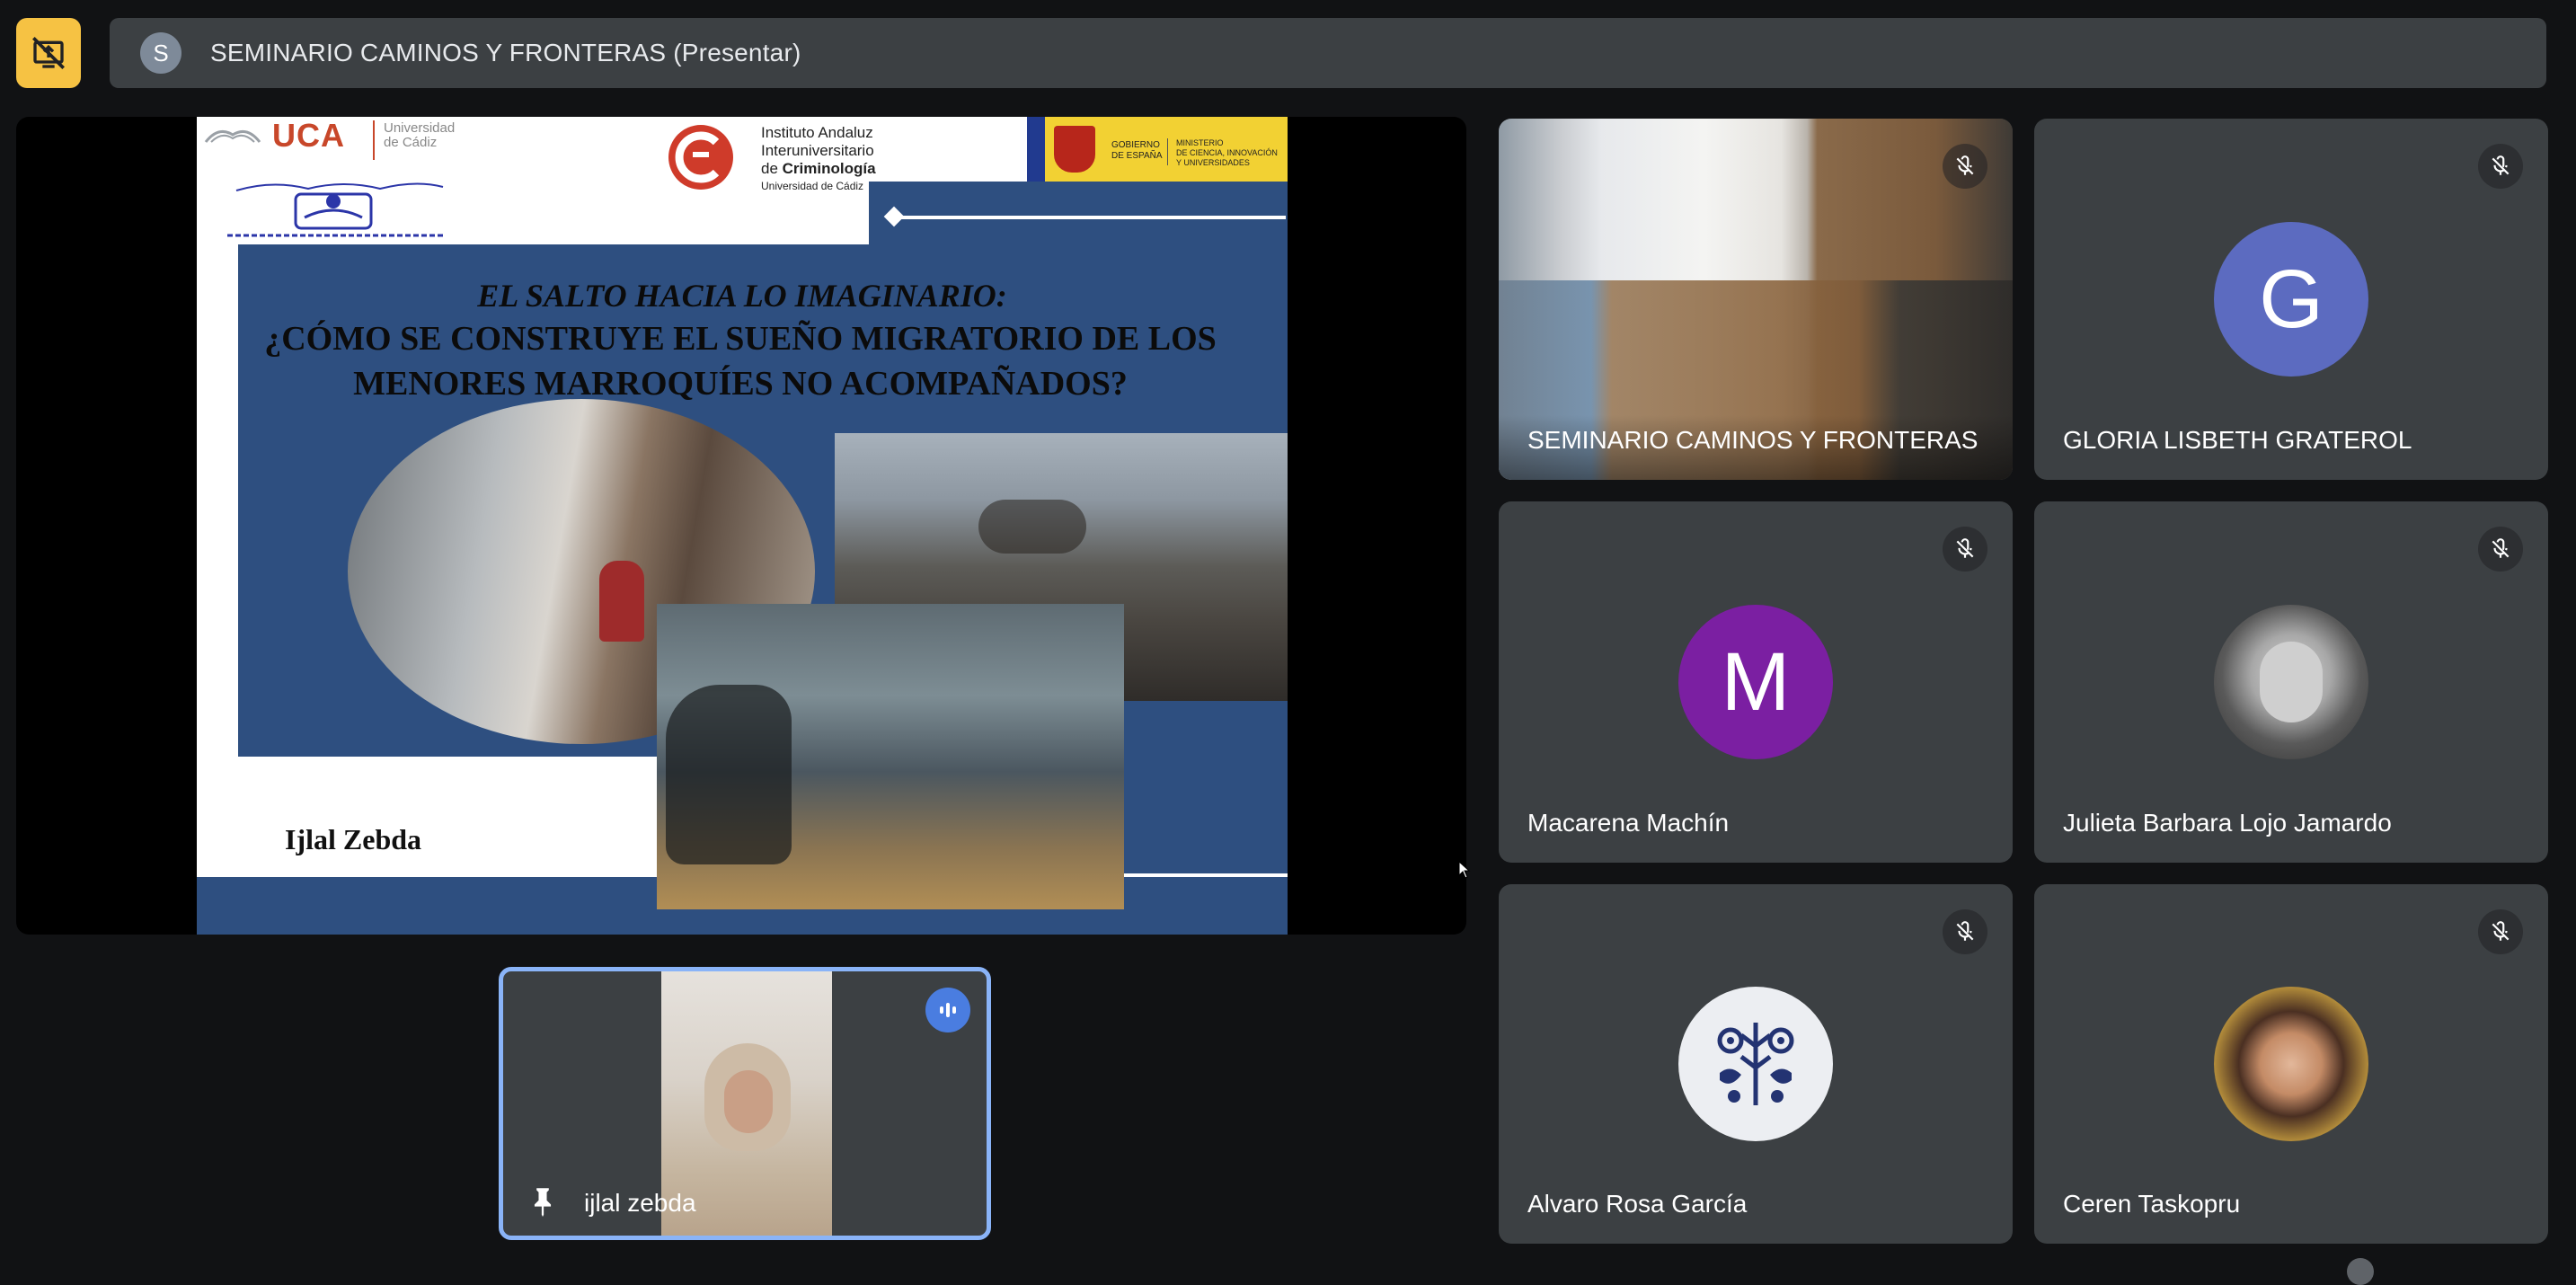 The height and width of the screenshot is (1285, 2576). What do you see at coordinates (818, 151) in the screenshot?
I see `iac-line2: Interuniversitario` at bounding box center [818, 151].